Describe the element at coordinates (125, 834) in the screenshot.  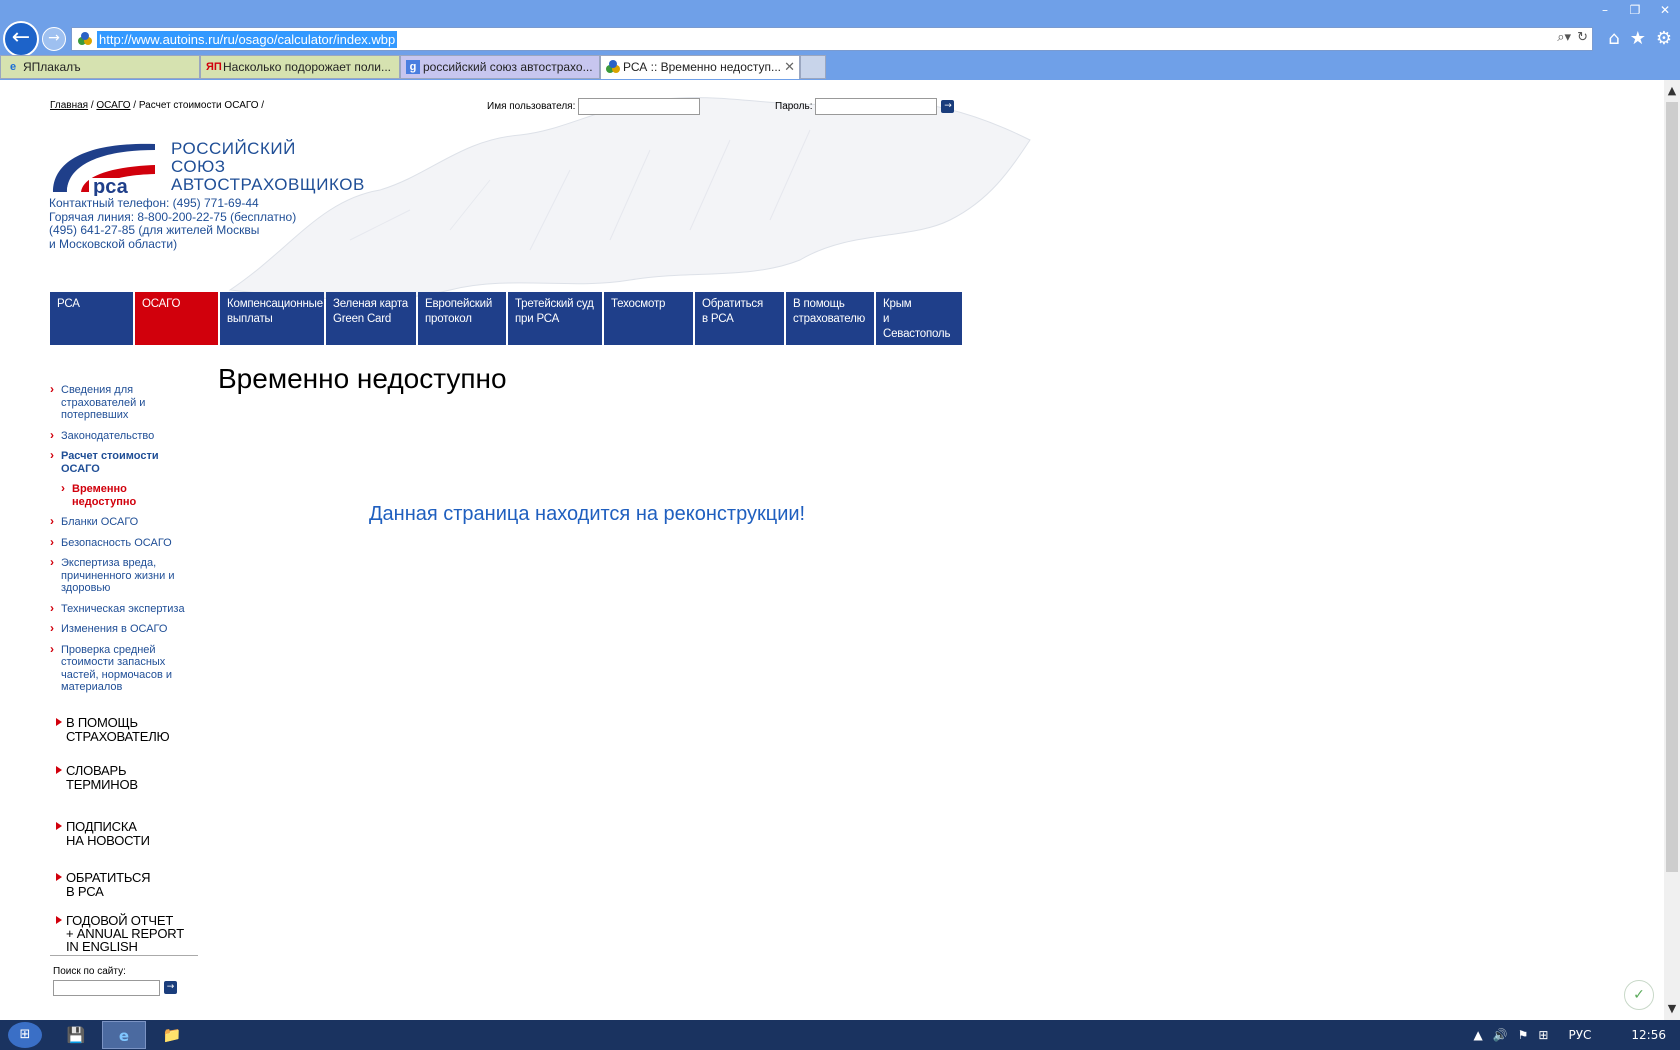
I see `sidebar-block-subscribe: ПОДПИСКА НА НОВОСТИ` at that location.